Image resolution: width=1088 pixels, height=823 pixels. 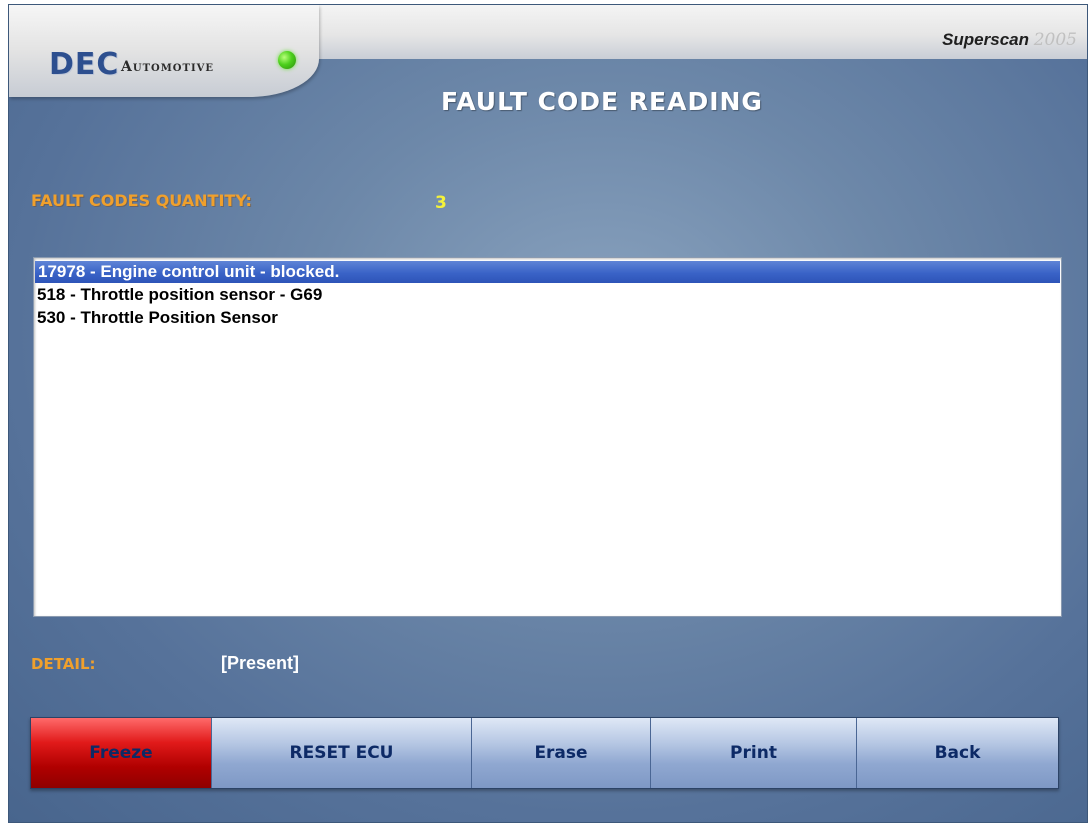 I want to click on product-name: Superscan 2005, so click(x=1009, y=40).